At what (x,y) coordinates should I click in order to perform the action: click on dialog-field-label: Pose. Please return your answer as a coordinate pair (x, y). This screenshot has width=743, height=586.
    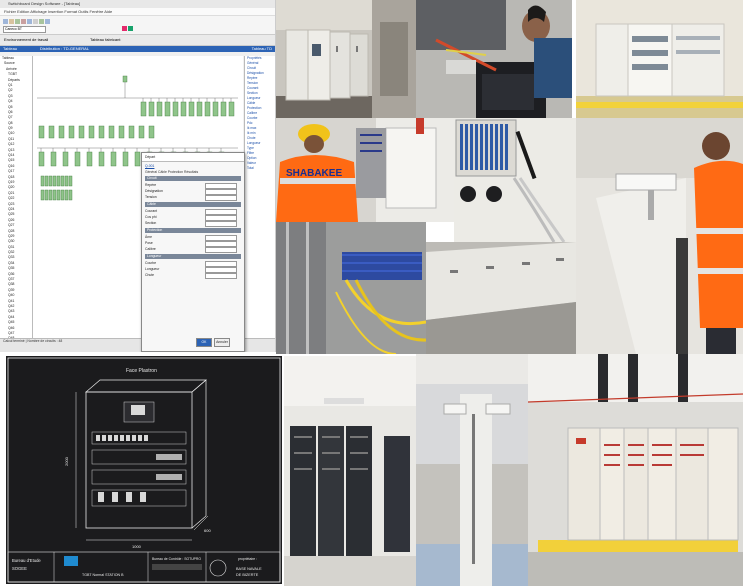
    Looking at the image, I should click on (149, 243).